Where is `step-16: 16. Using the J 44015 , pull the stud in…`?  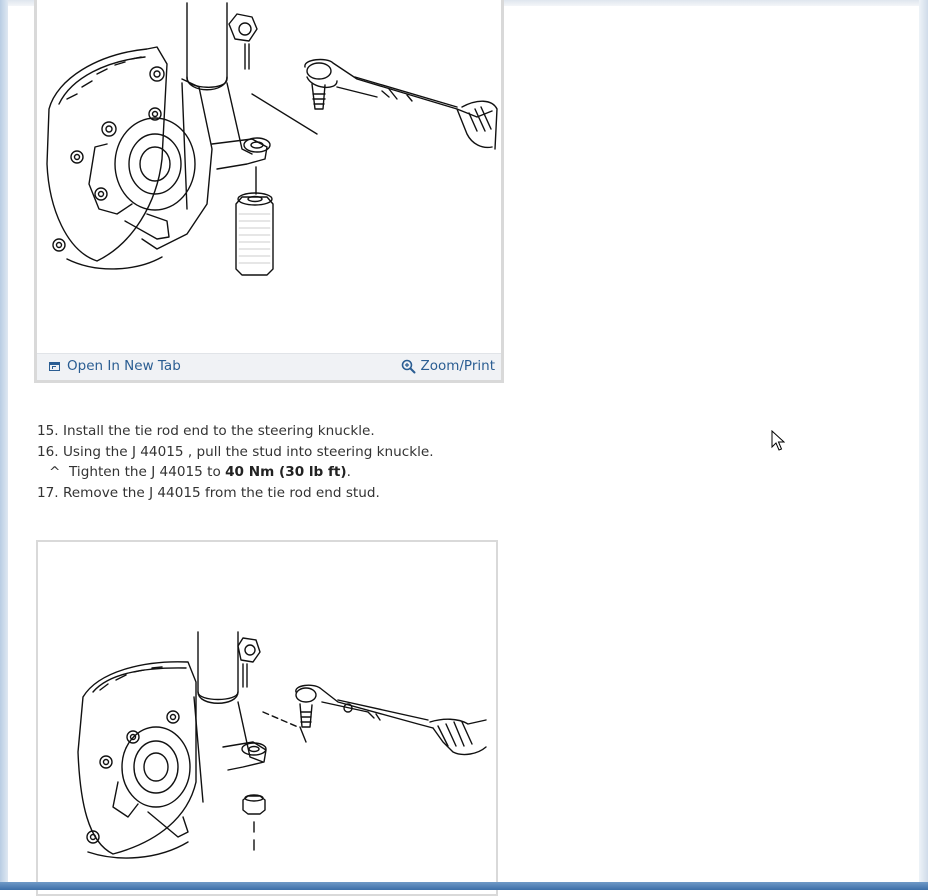 step-16: 16. Using the J 44015 , pull the stud in… is located at coordinates (235, 452).